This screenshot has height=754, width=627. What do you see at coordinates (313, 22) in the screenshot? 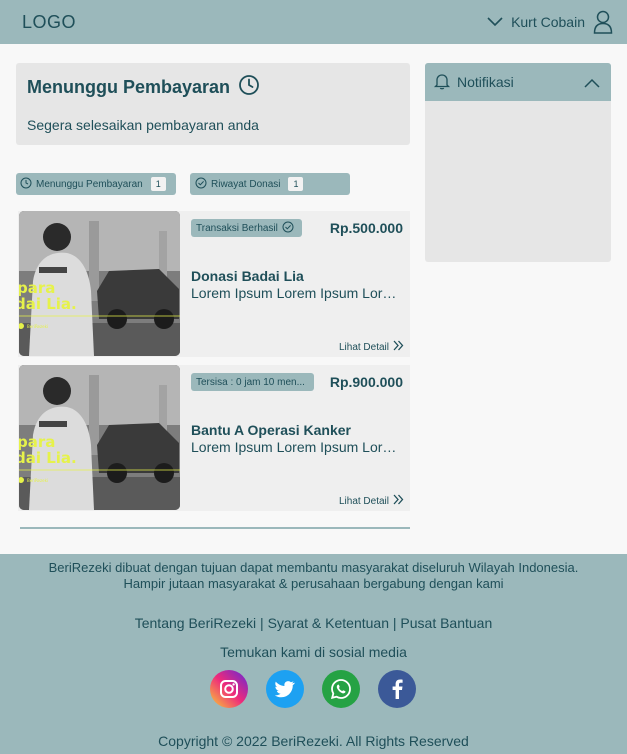
I see `top-navbar: LOGO Kurt Cobain` at bounding box center [313, 22].